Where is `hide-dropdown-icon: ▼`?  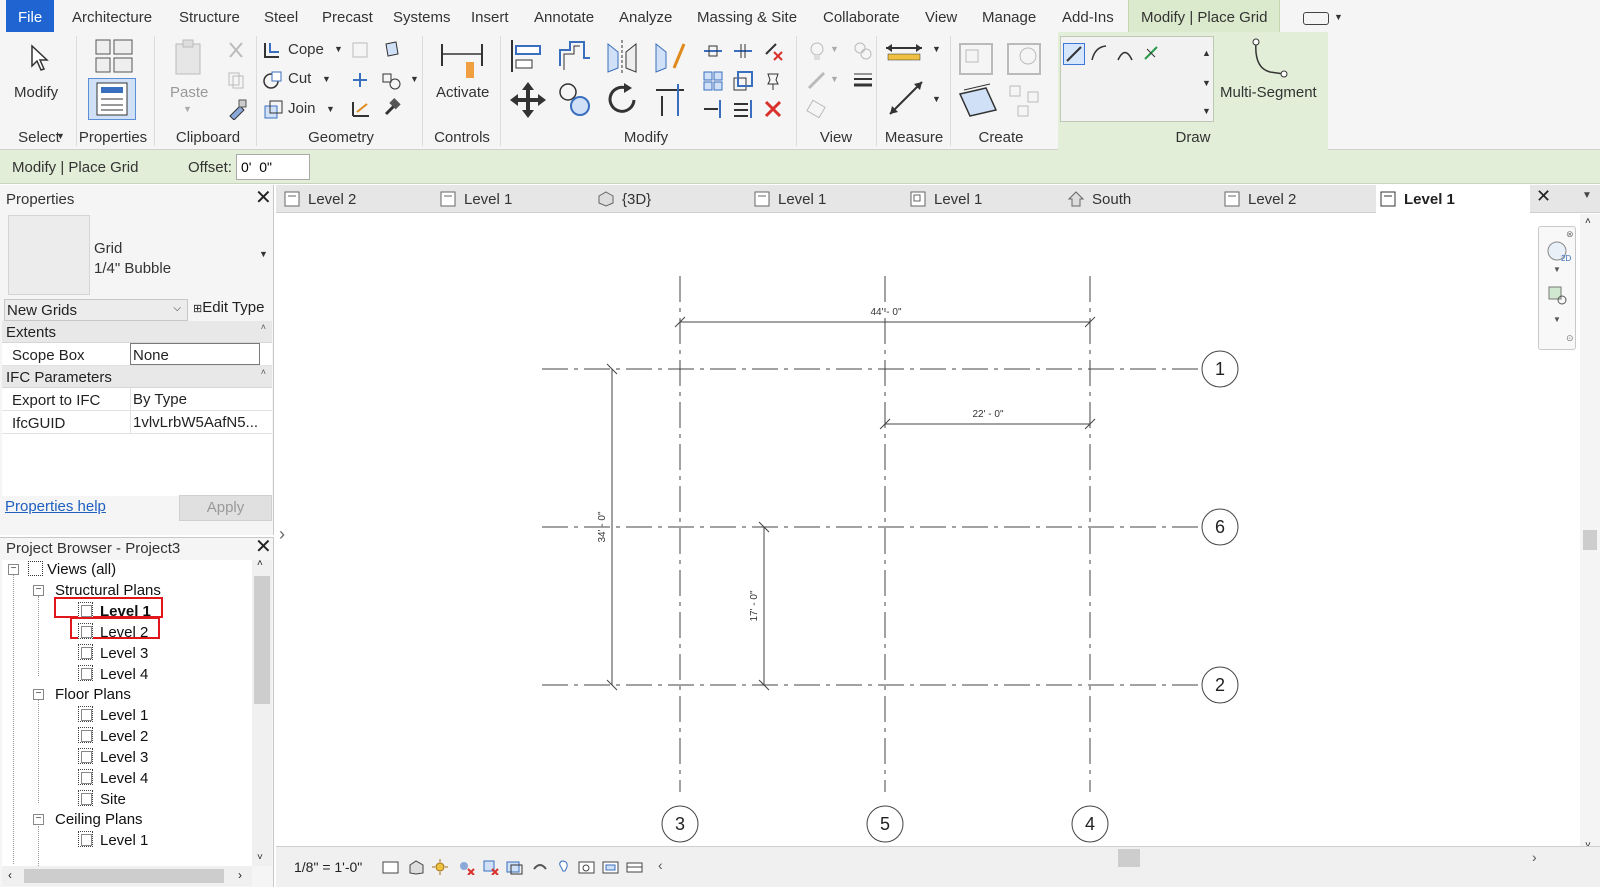 hide-dropdown-icon: ▼ is located at coordinates (834, 49).